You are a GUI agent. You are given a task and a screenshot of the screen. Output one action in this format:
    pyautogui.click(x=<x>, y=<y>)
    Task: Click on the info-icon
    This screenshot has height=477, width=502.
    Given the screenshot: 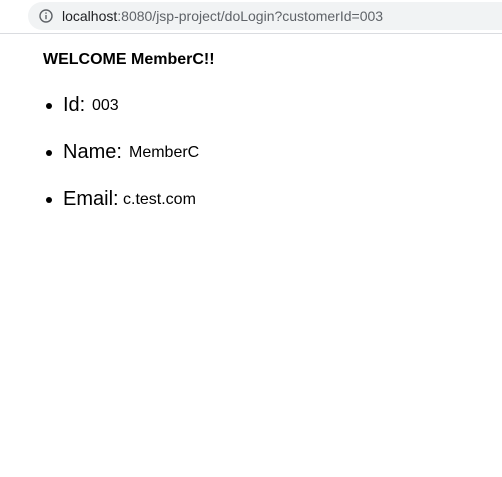 What is the action you would take?
    pyautogui.click(x=46, y=16)
    